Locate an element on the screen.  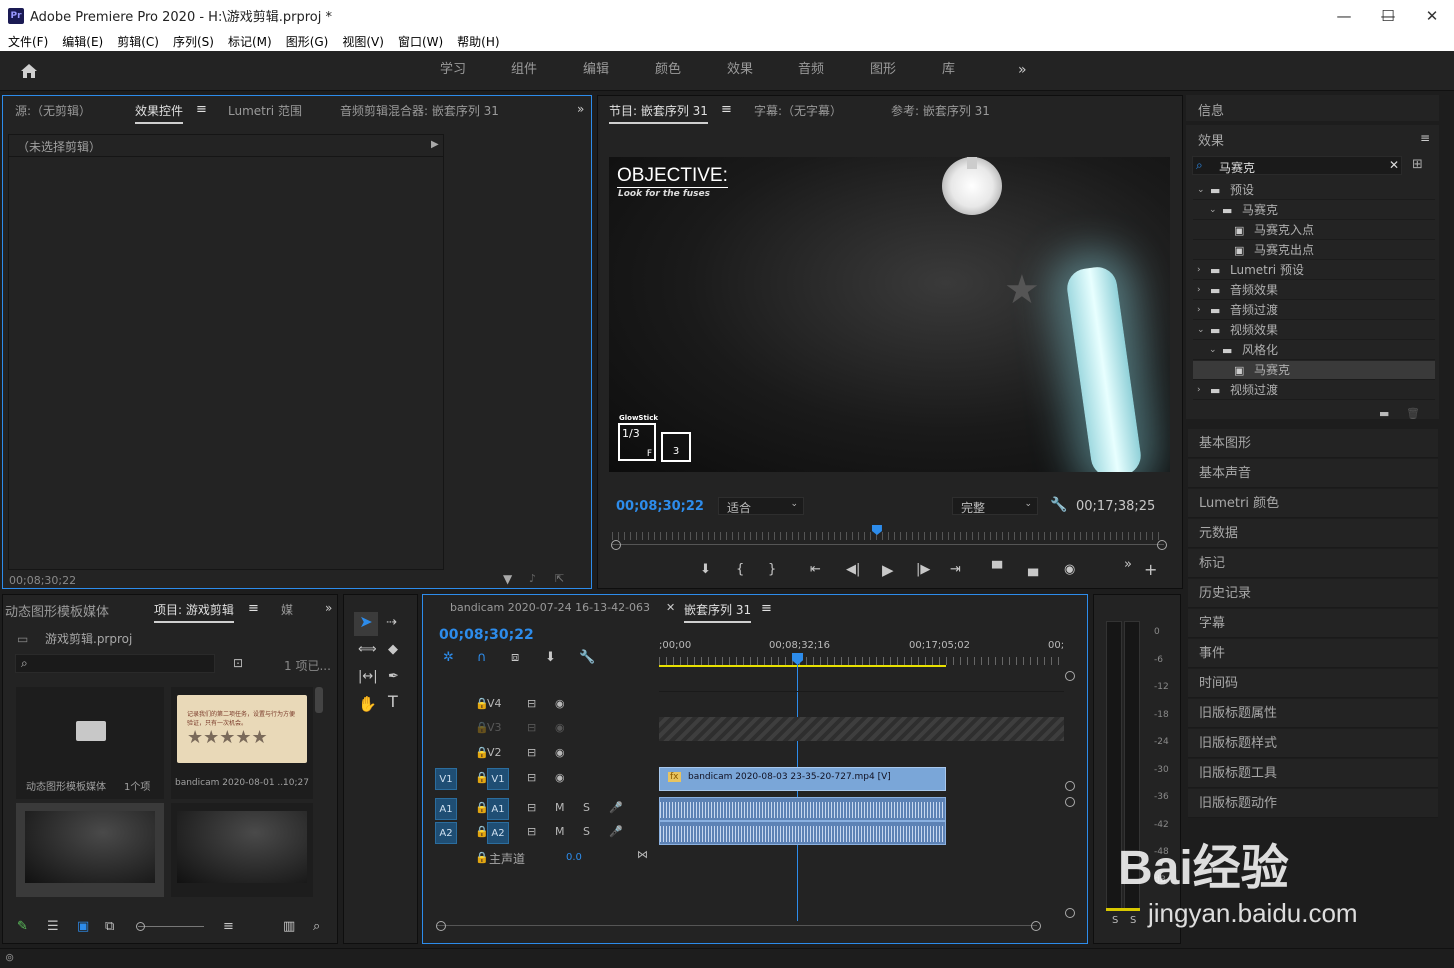
selection-tool-icon: ➤ is located at coordinates (366, 624).